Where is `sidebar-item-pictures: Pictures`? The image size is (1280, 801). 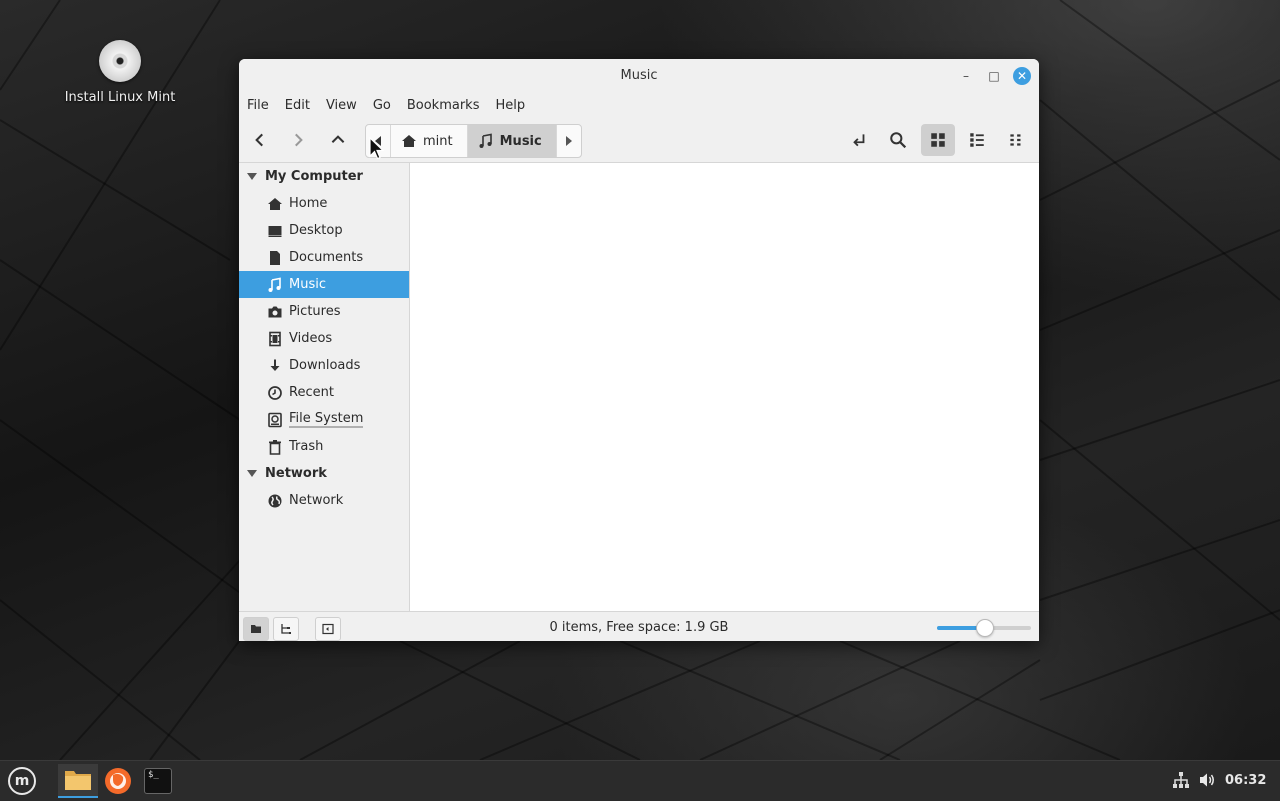
sidebar-item-pictures: Pictures is located at coordinates (324, 311).